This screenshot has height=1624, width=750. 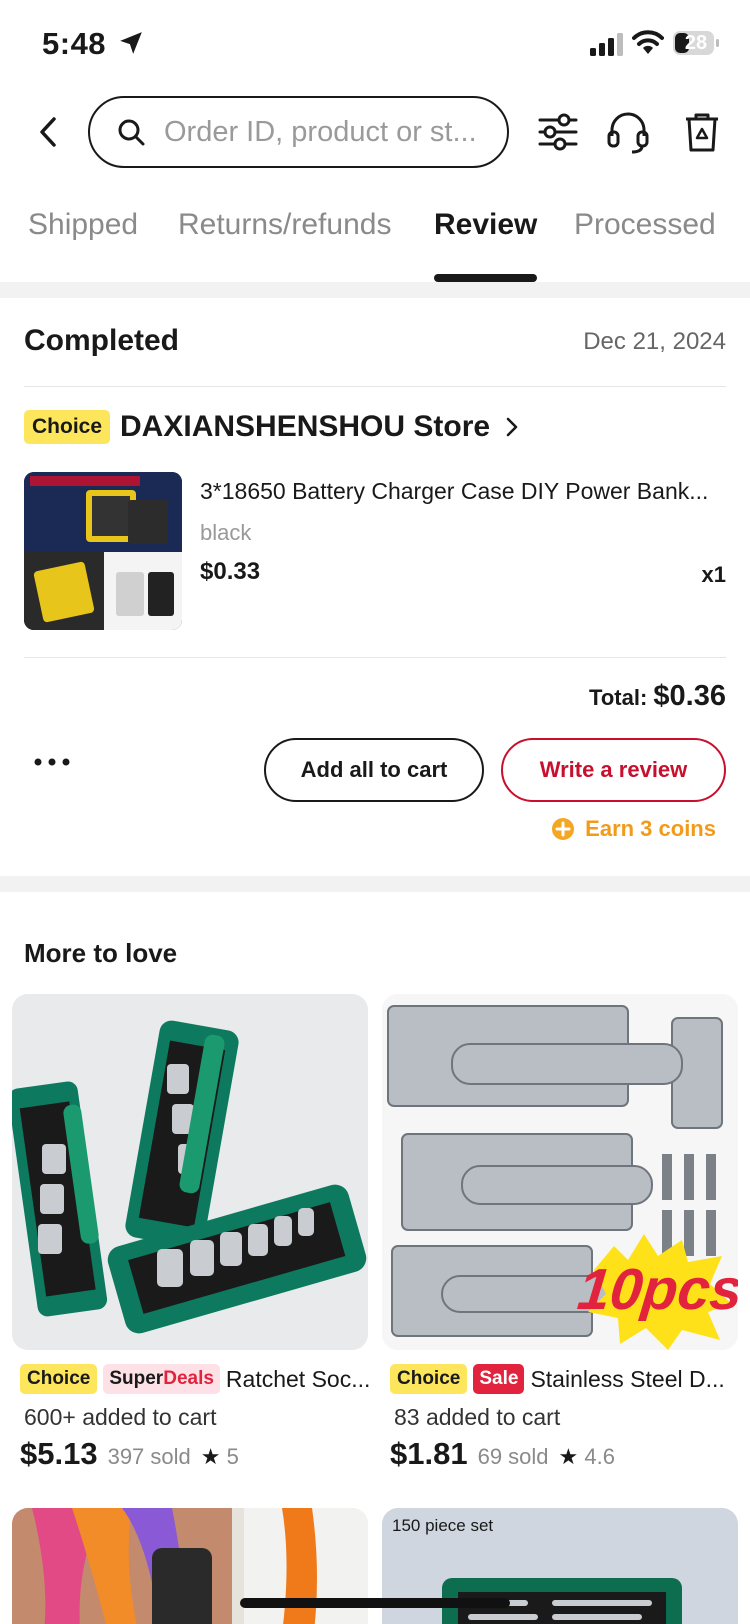 What do you see at coordinates (374, 770) in the screenshot?
I see `add-all-to-cart-button: Add all to cart` at bounding box center [374, 770].